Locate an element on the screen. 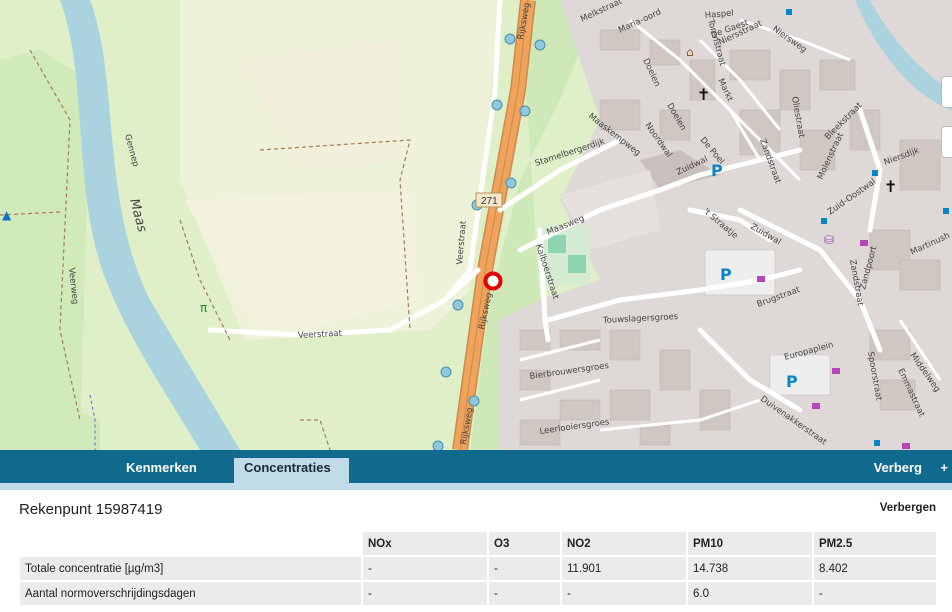 The width and height of the screenshot is (952, 612). table-cell: Aantal normoverschrijdingsdagen is located at coordinates (190, 593).